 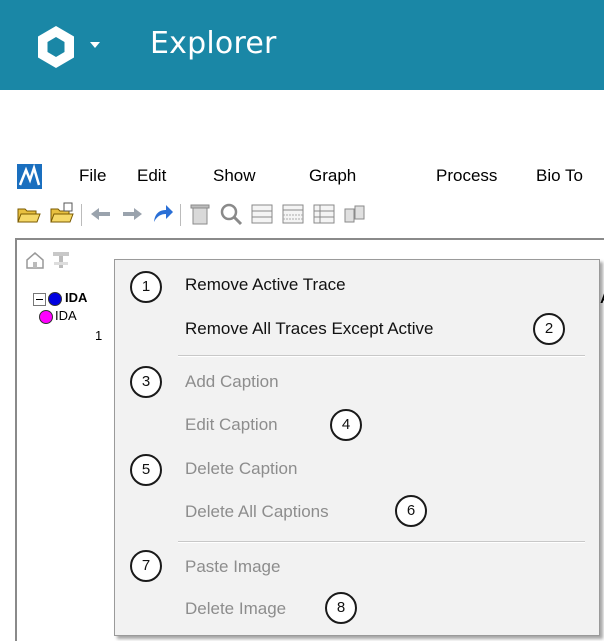 I want to click on chevron-down-icon, so click(x=95, y=45).